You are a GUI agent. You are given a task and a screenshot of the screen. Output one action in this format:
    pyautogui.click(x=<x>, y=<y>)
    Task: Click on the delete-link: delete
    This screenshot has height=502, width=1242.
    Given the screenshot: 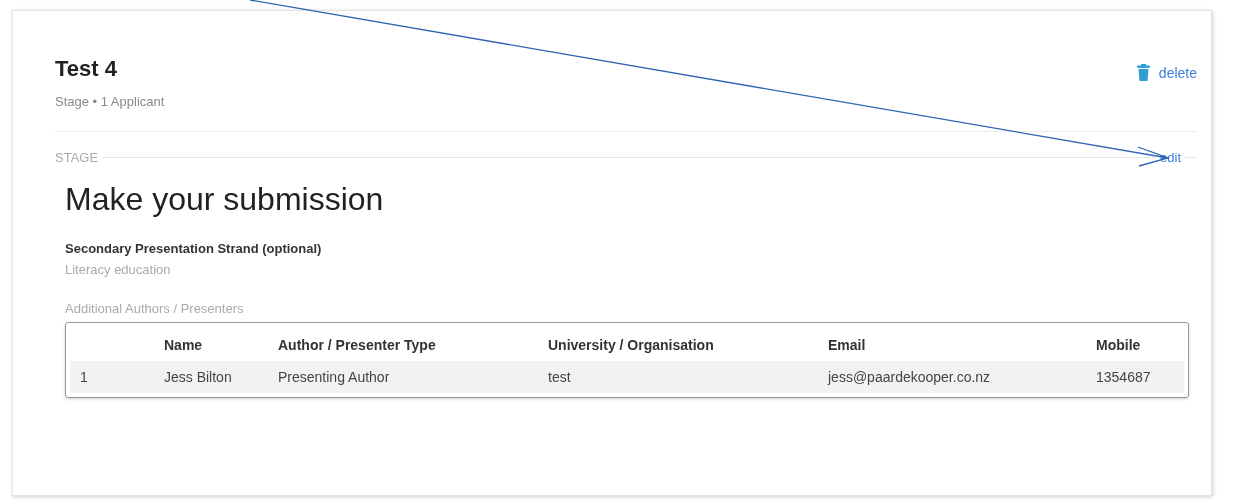 What is the action you would take?
    pyautogui.click(x=1177, y=72)
    